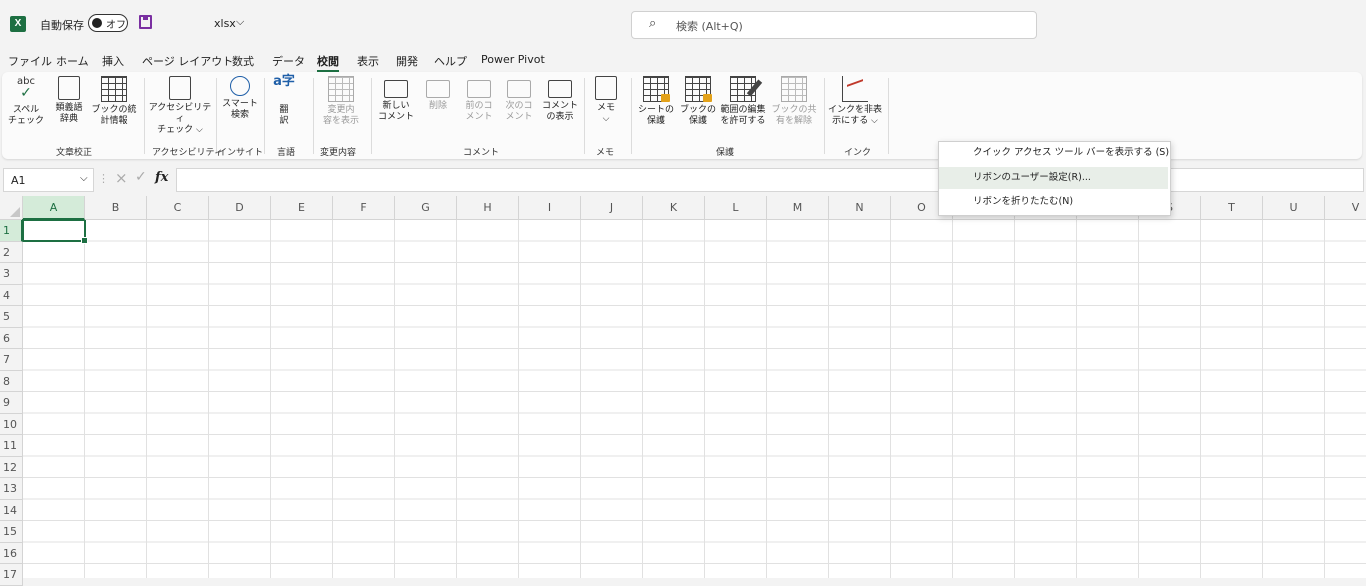  What do you see at coordinates (11, 467) in the screenshot?
I see `row-header-12: 12` at bounding box center [11, 467].